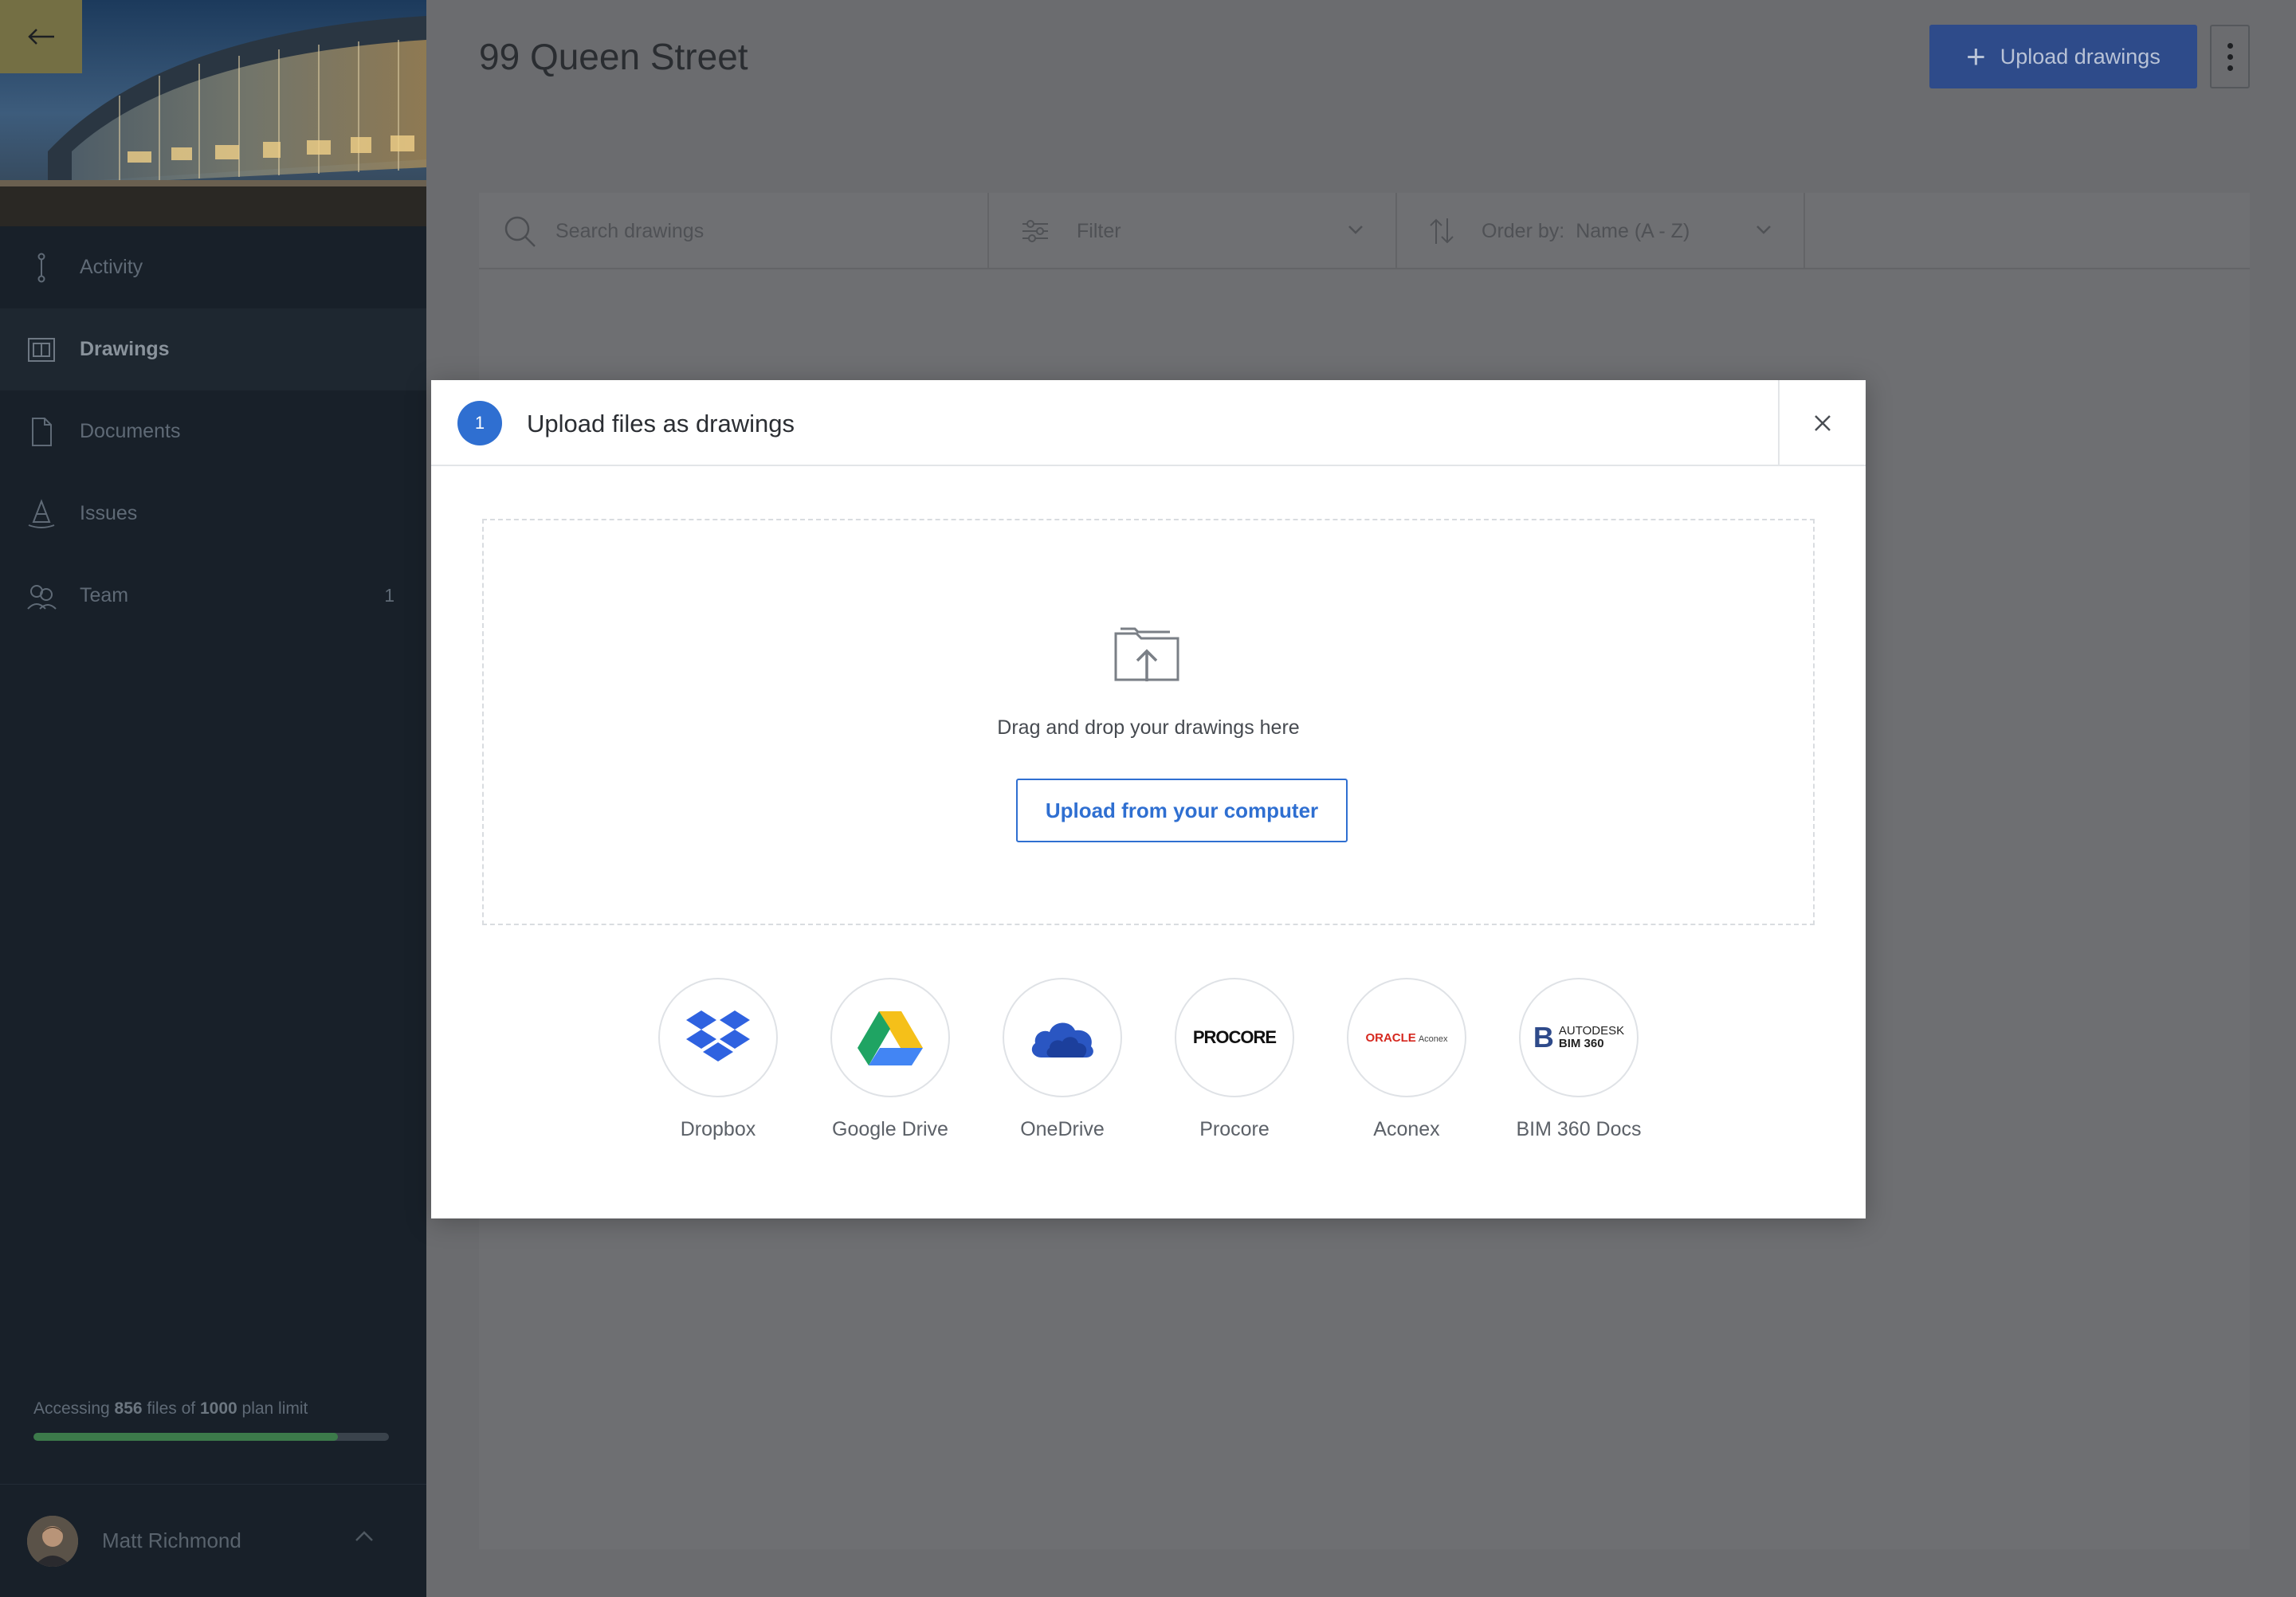 The width and height of the screenshot is (2296, 1597). Describe the element at coordinates (1035, 231) in the screenshot. I see `filter-sliders-icon` at that location.